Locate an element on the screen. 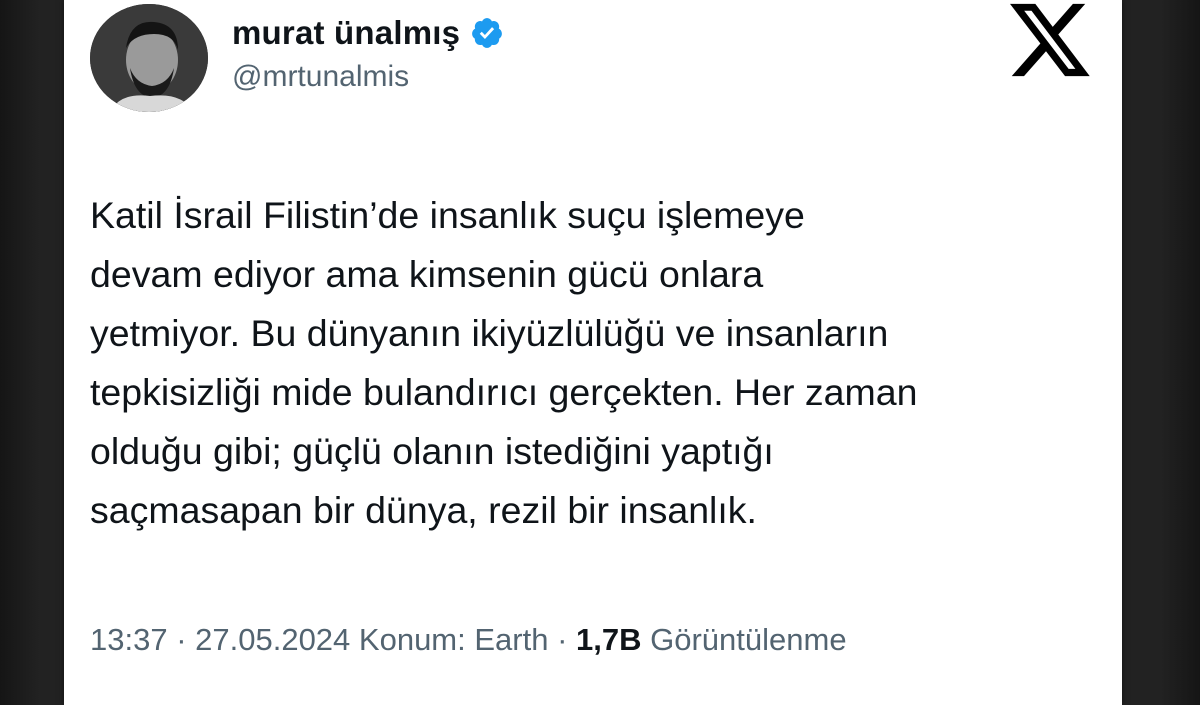 Image resolution: width=1200 pixels, height=705 pixels. x-logo-icon is located at coordinates (1050, 40).